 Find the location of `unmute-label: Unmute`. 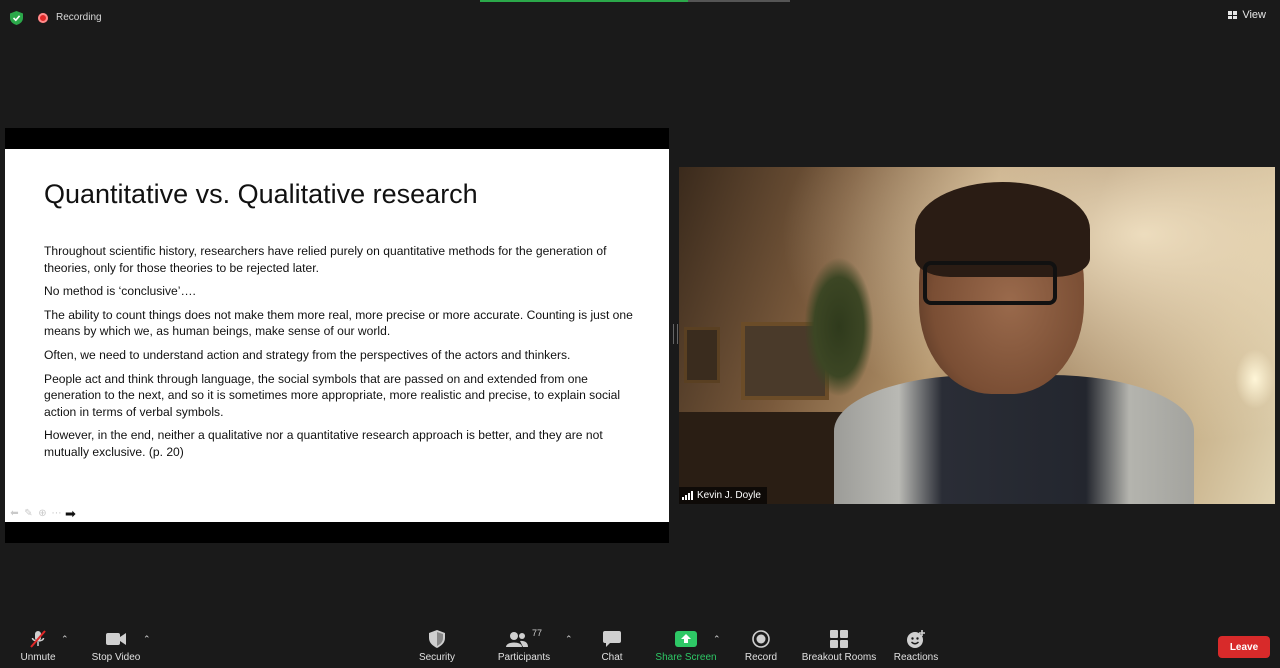

unmute-label: Unmute is located at coordinates (38, 657).